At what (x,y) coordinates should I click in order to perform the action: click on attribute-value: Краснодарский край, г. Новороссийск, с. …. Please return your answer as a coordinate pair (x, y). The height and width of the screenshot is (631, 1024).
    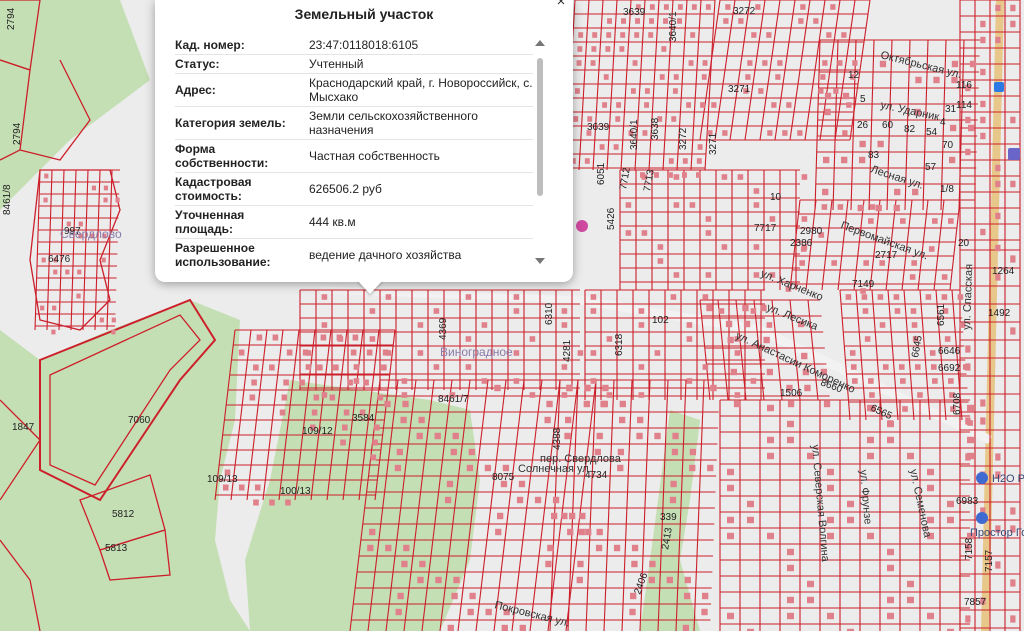
    Looking at the image, I should click on (420, 90).